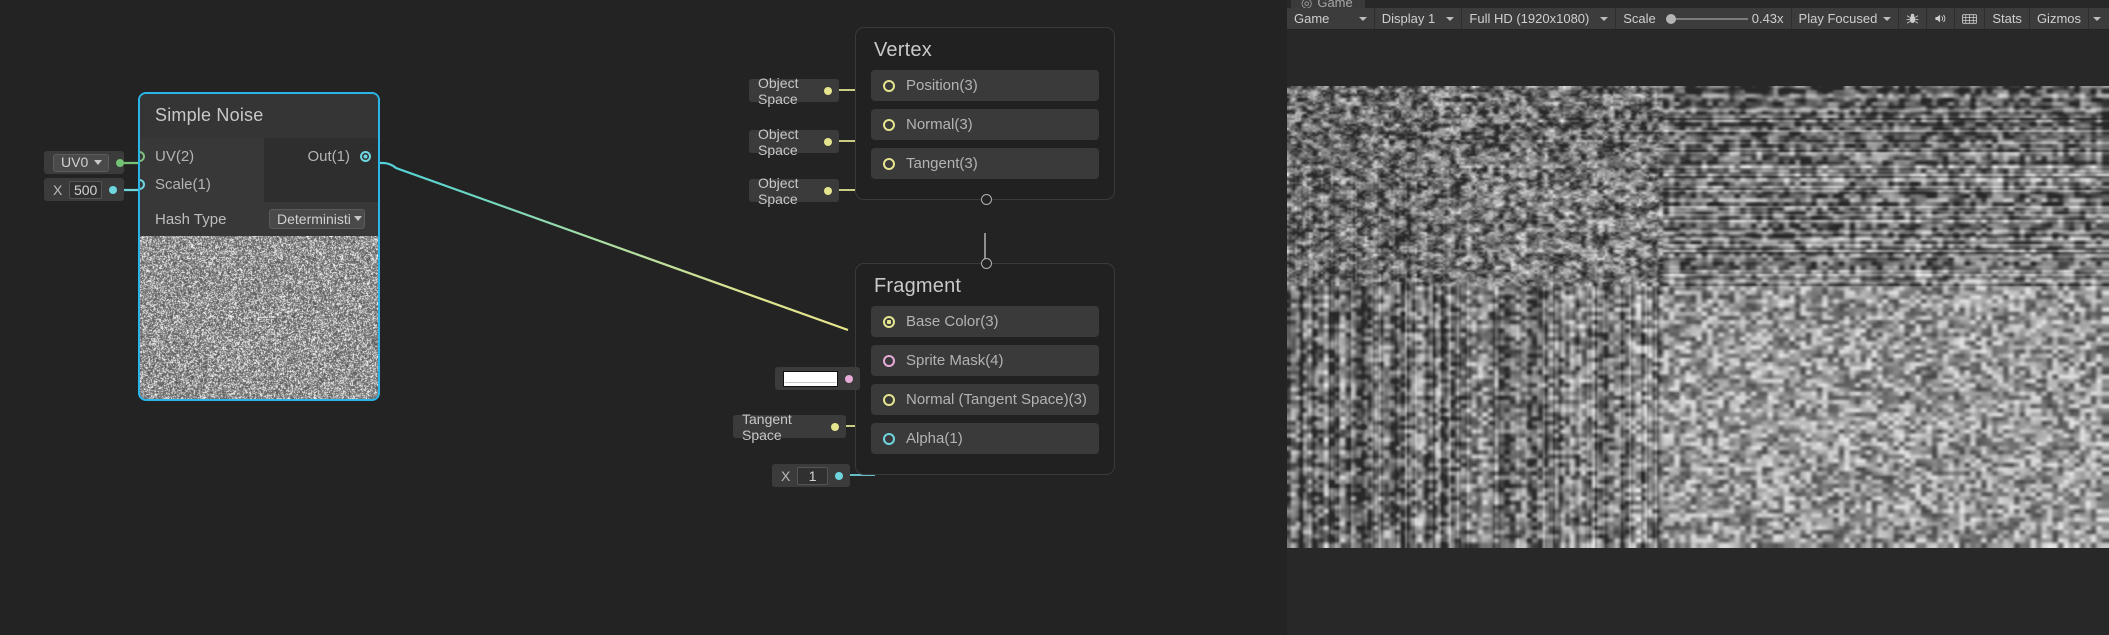 The image size is (2109, 635). I want to click on vertex-bottom-handle, so click(986, 199).